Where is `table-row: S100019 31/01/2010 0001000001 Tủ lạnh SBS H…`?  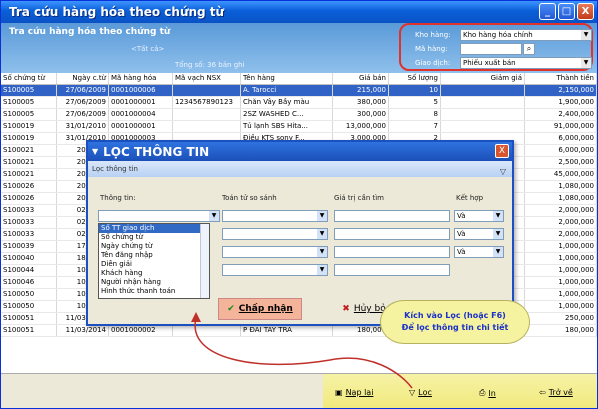 table-row: S100019 31/01/2010 0001000001 Tủ lạnh SBS H… is located at coordinates (299, 127).